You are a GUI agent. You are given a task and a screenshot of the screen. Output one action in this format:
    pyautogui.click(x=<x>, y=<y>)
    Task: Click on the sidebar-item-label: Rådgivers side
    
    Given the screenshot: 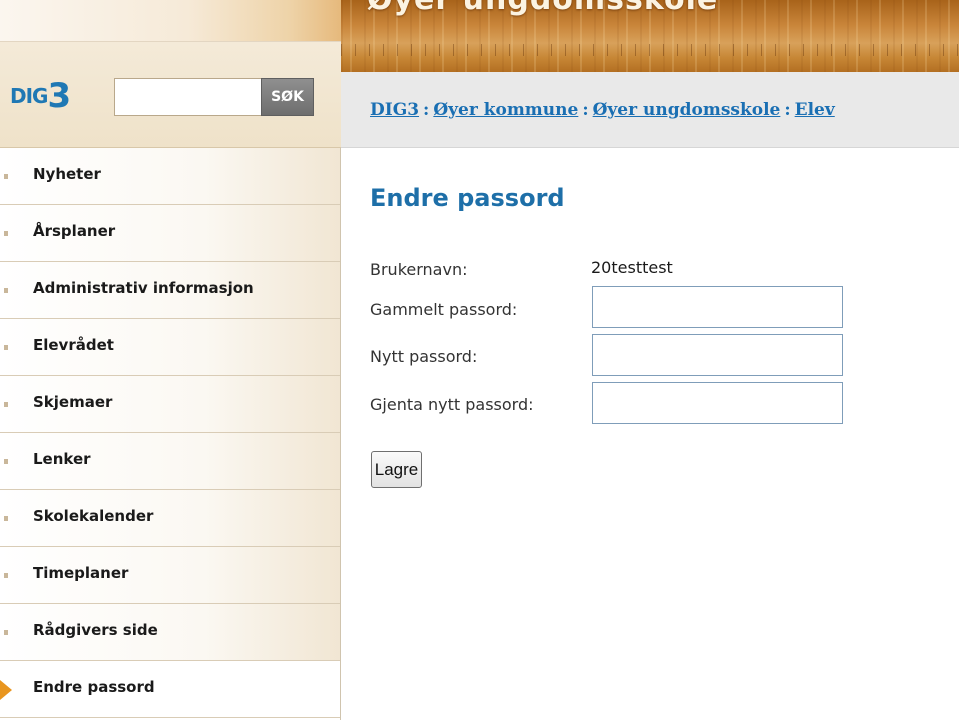 What is the action you would take?
    pyautogui.click(x=95, y=630)
    